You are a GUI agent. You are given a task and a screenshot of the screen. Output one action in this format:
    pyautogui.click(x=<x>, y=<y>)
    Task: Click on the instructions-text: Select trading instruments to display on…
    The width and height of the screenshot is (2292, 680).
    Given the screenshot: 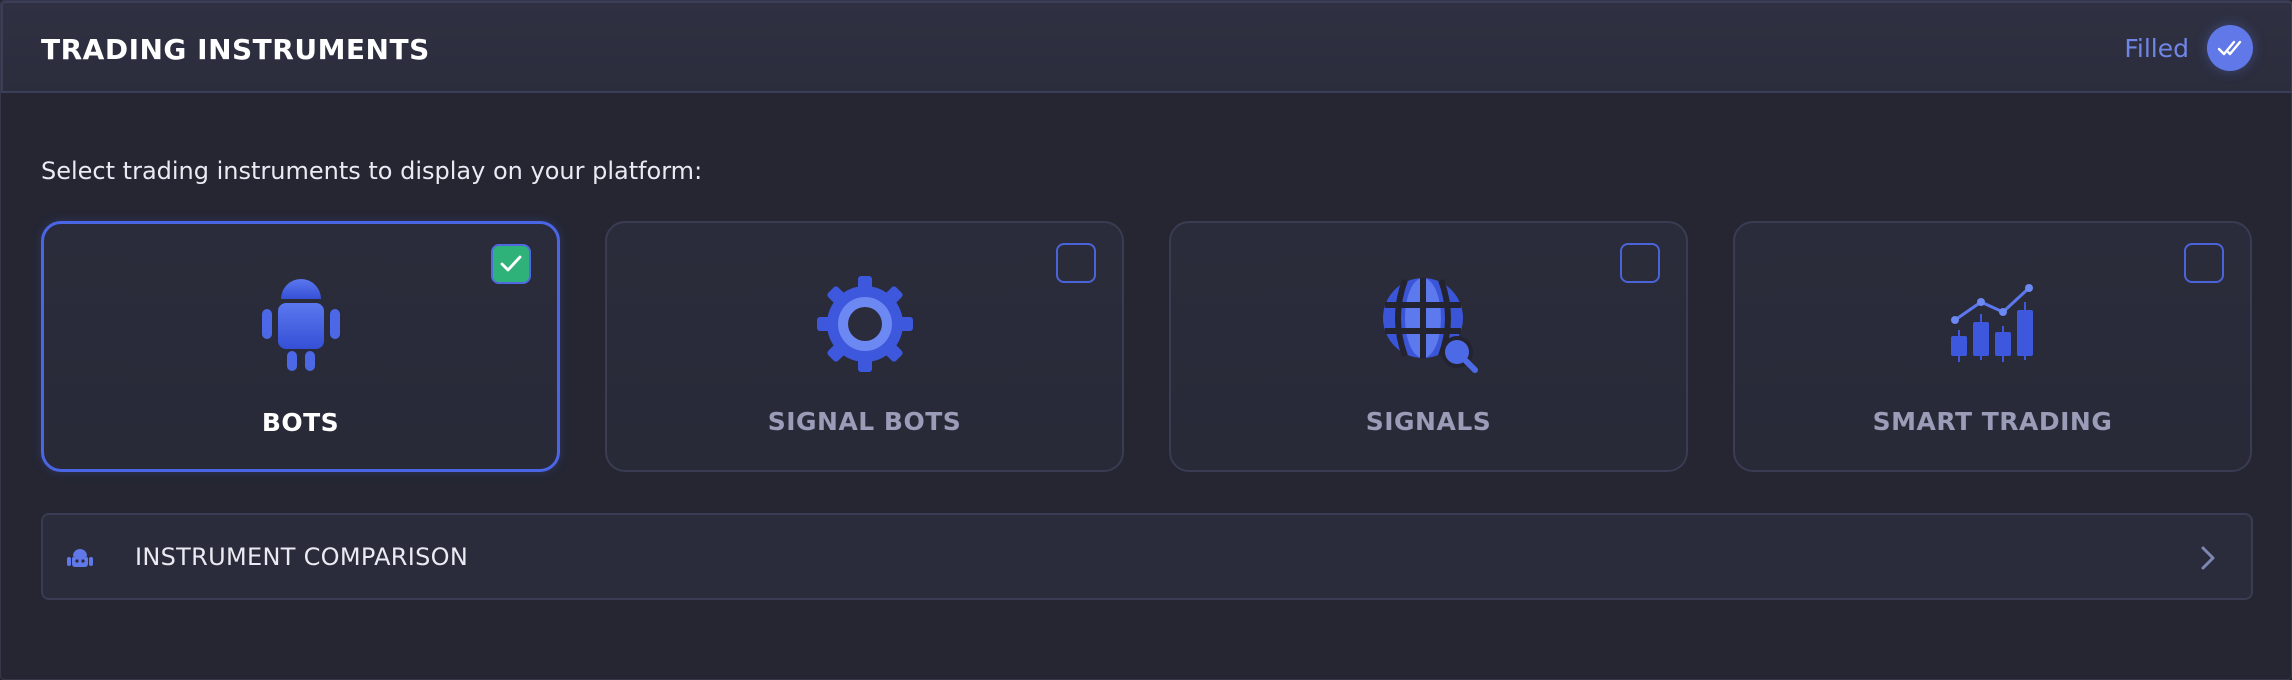 What is the action you would take?
    pyautogui.click(x=372, y=171)
    